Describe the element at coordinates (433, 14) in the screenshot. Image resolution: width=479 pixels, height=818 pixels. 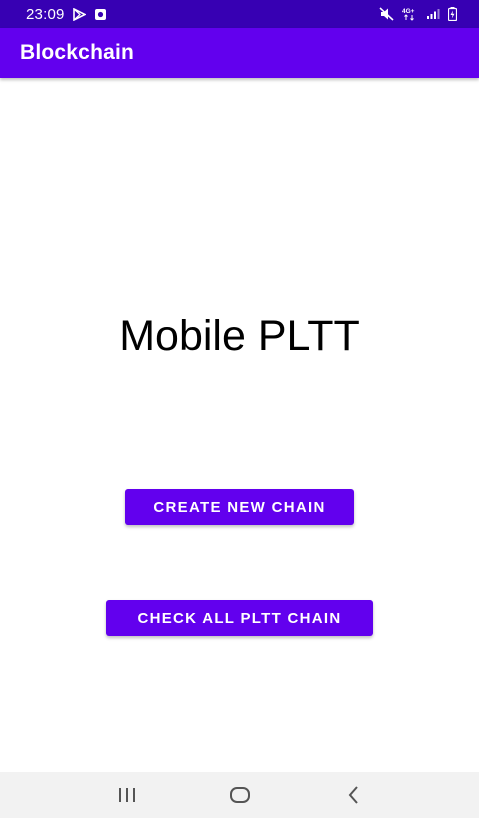
I see `signal-icon` at that location.